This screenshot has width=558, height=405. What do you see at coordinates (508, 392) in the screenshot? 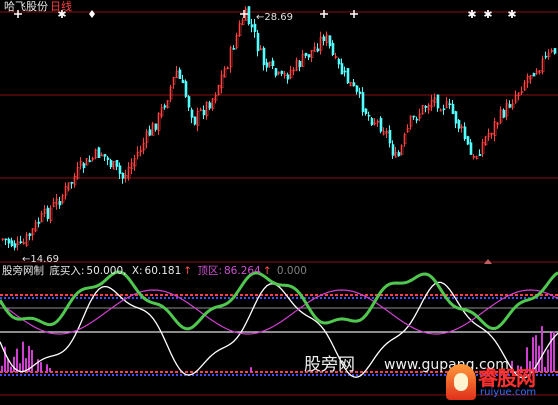
I see `logo-en: ruiyue.com` at bounding box center [508, 392].